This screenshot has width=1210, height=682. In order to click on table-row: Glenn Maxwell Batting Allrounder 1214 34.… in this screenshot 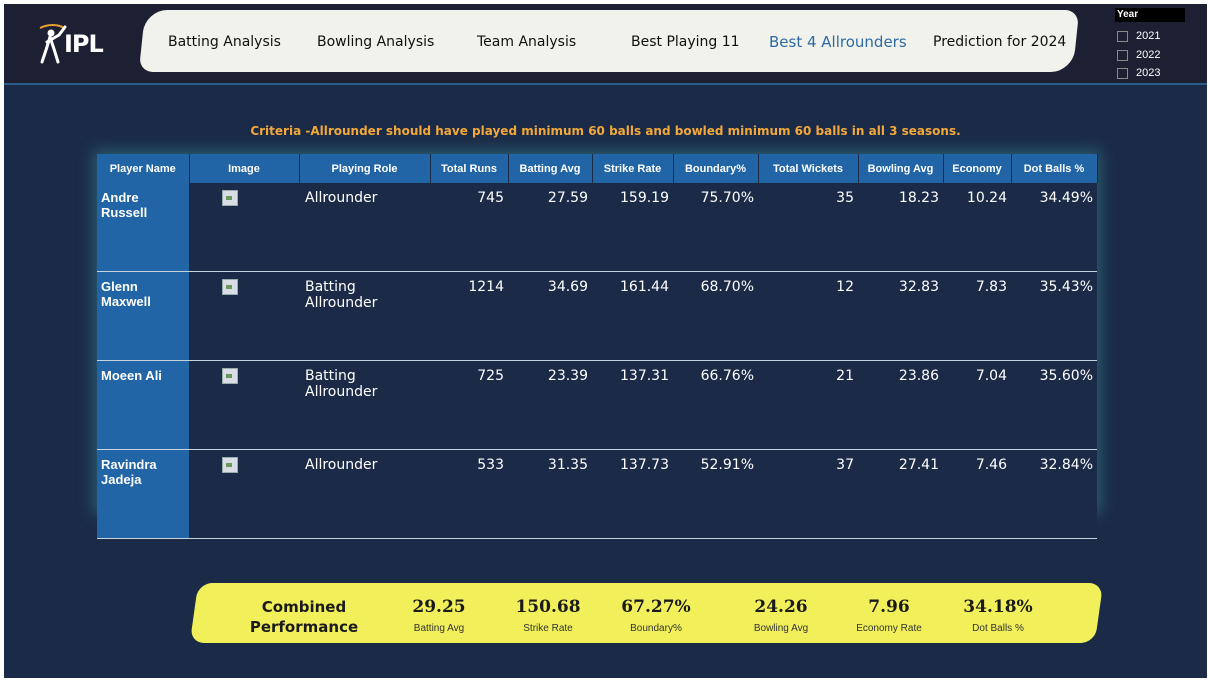, I will do `click(597, 316)`.